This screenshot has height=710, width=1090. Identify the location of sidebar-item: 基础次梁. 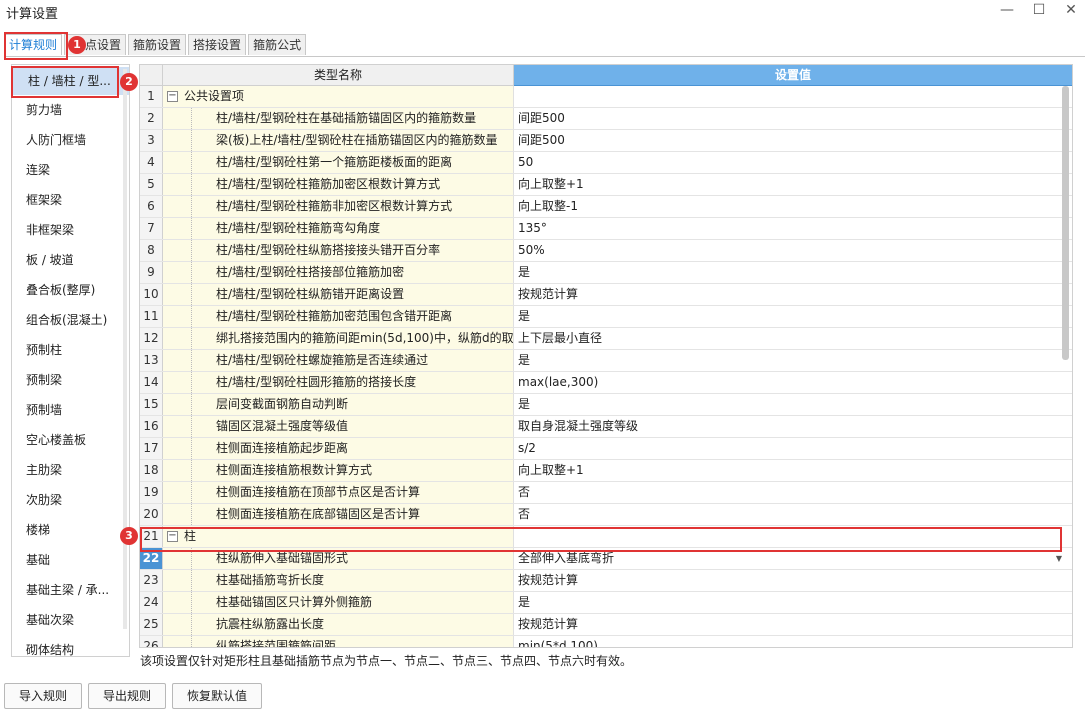
(70, 620).